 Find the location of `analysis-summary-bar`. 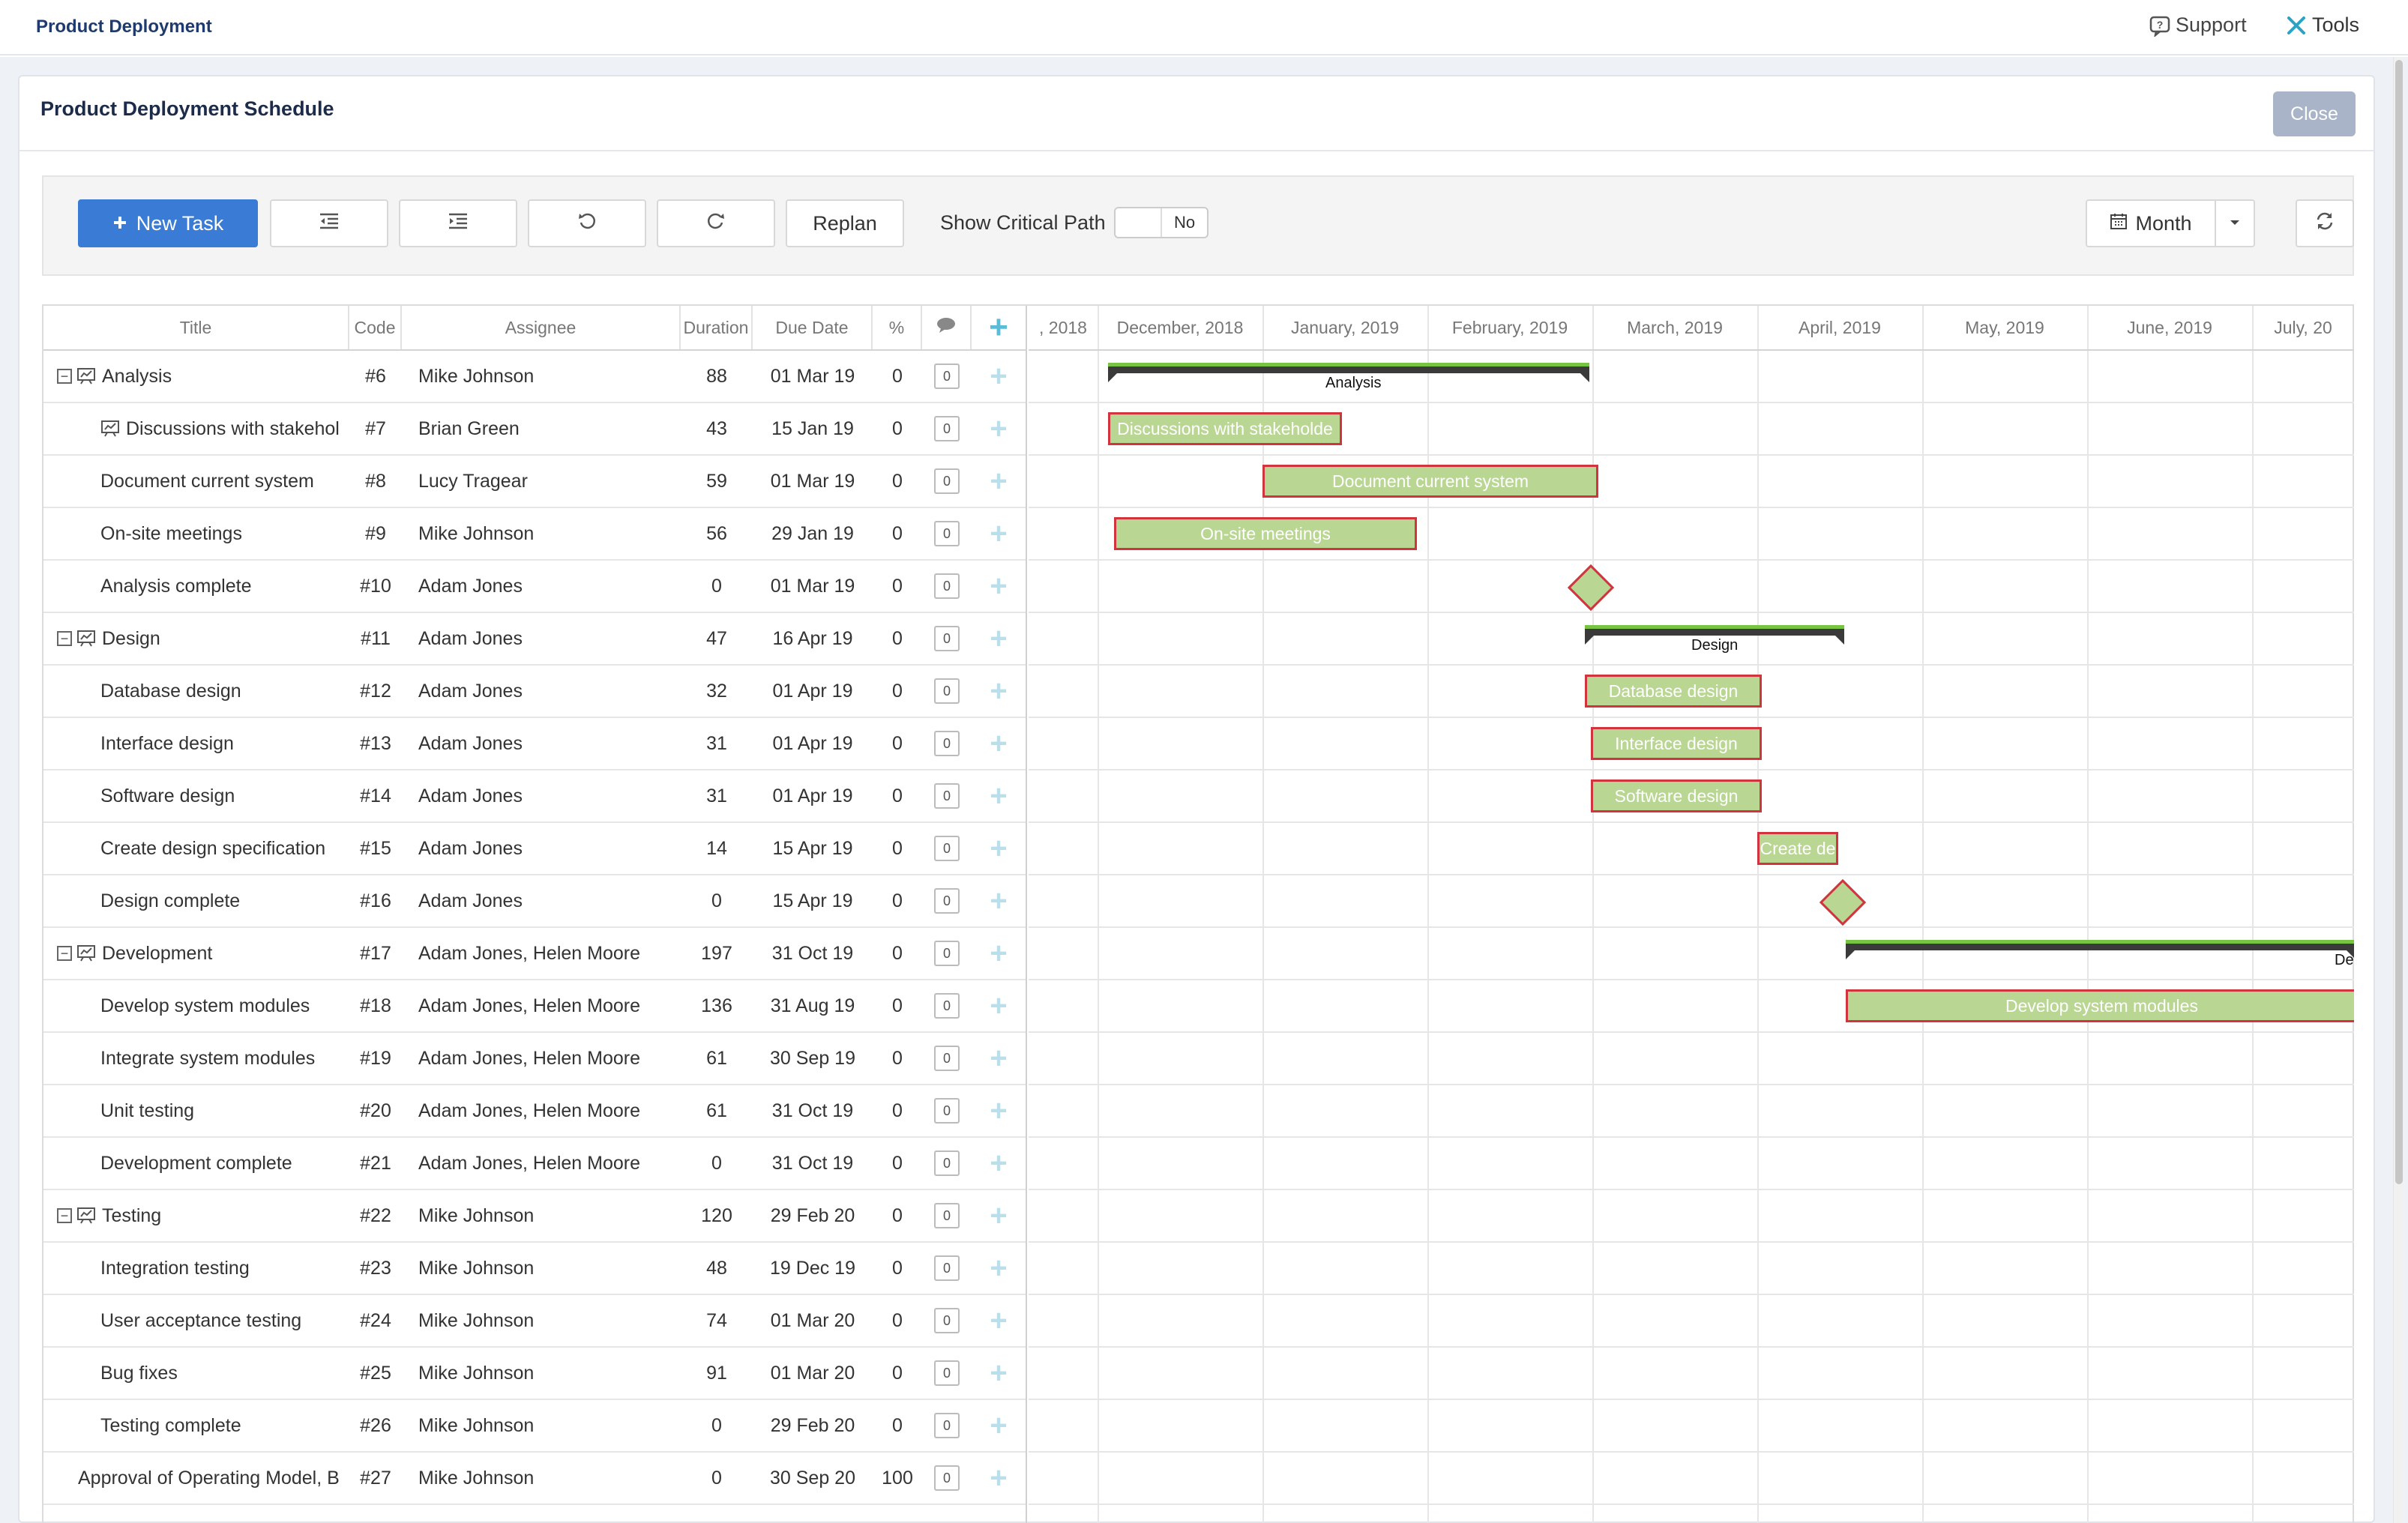

analysis-summary-bar is located at coordinates (1348, 372).